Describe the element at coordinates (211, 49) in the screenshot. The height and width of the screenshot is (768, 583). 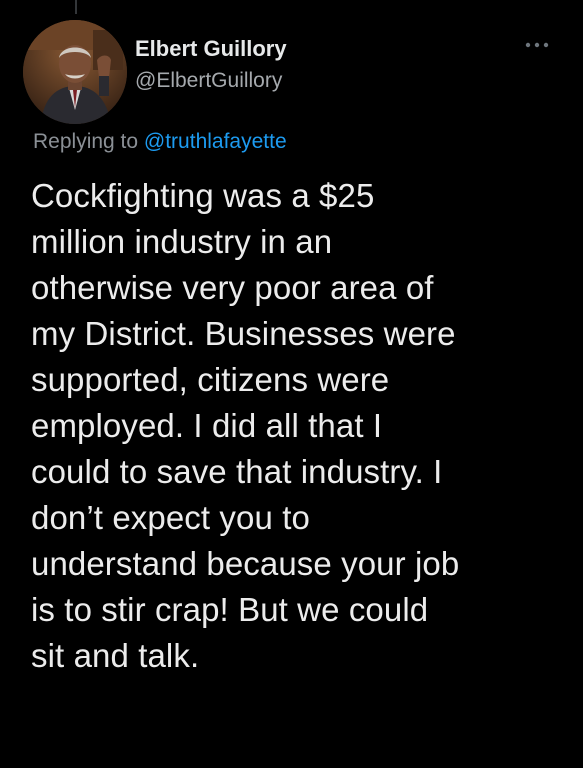
I see `author-display-name: Elbert Guillory` at that location.